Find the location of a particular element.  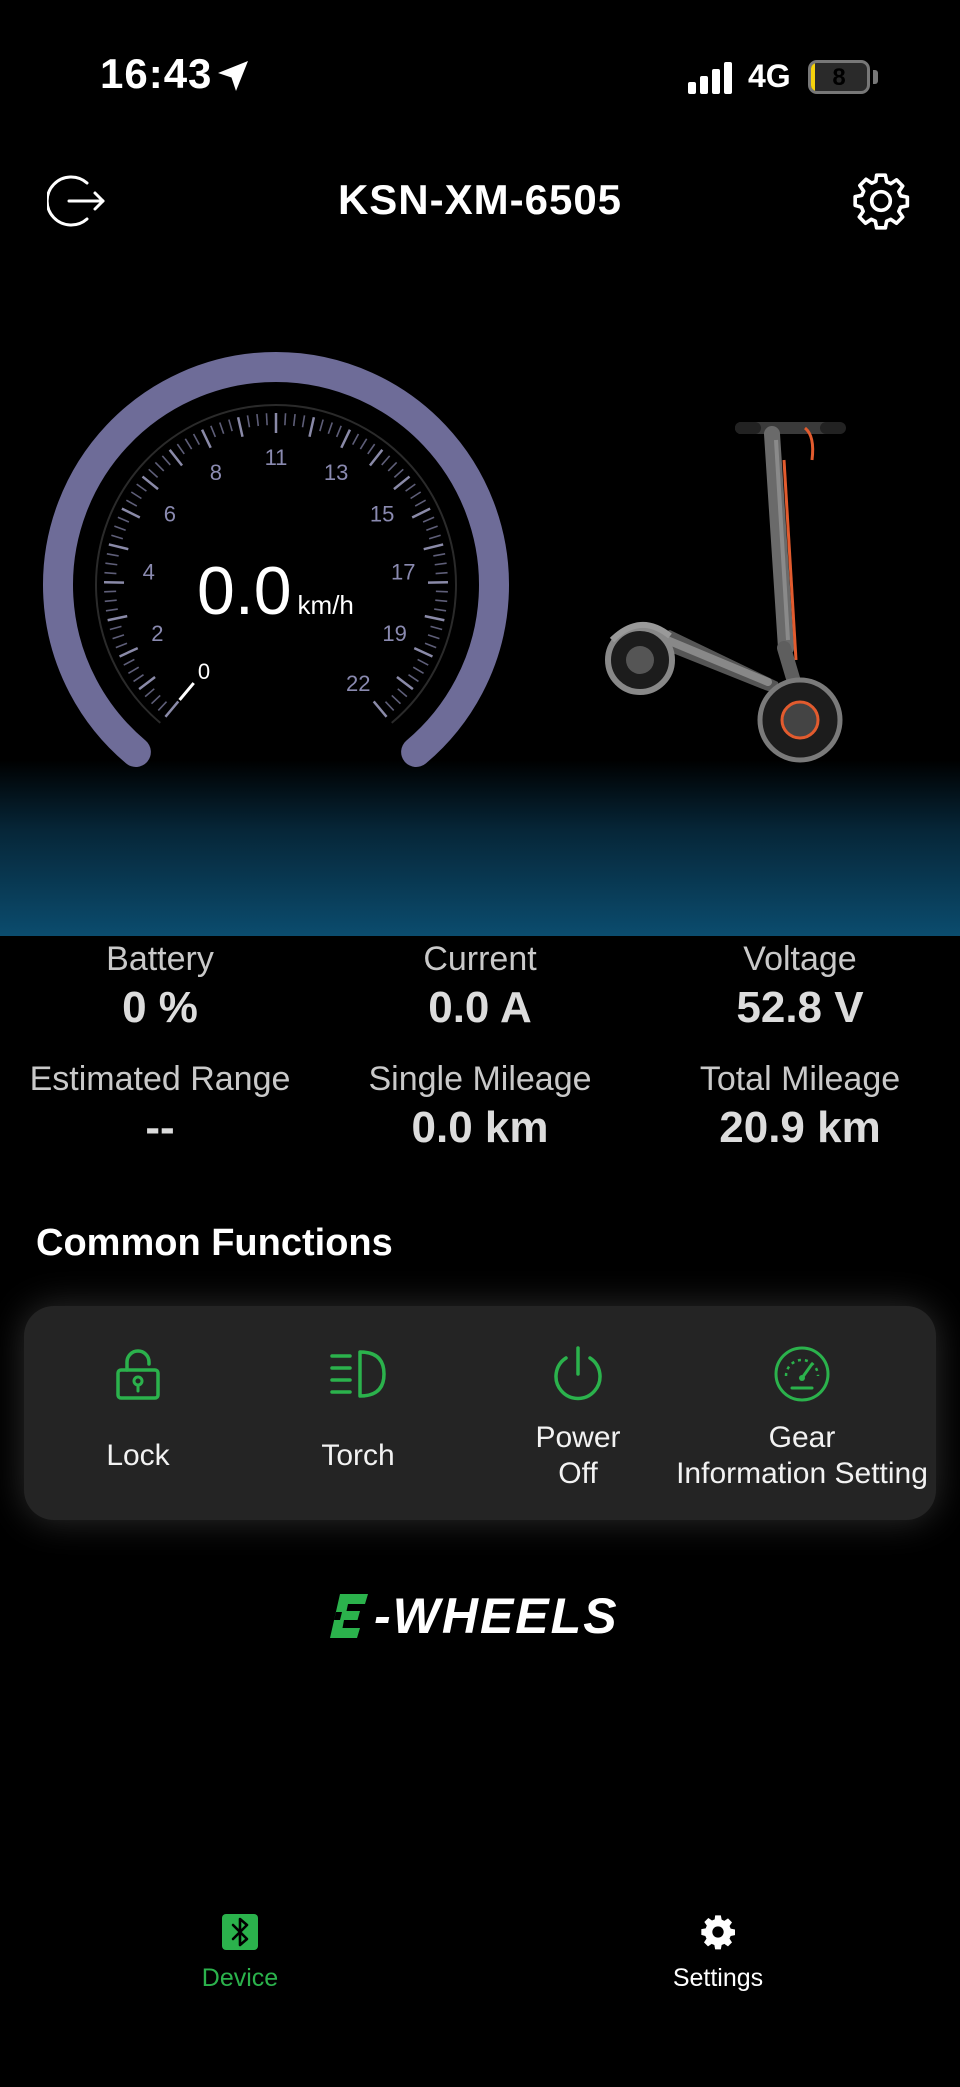

battery-tip is located at coordinates (875, 77).